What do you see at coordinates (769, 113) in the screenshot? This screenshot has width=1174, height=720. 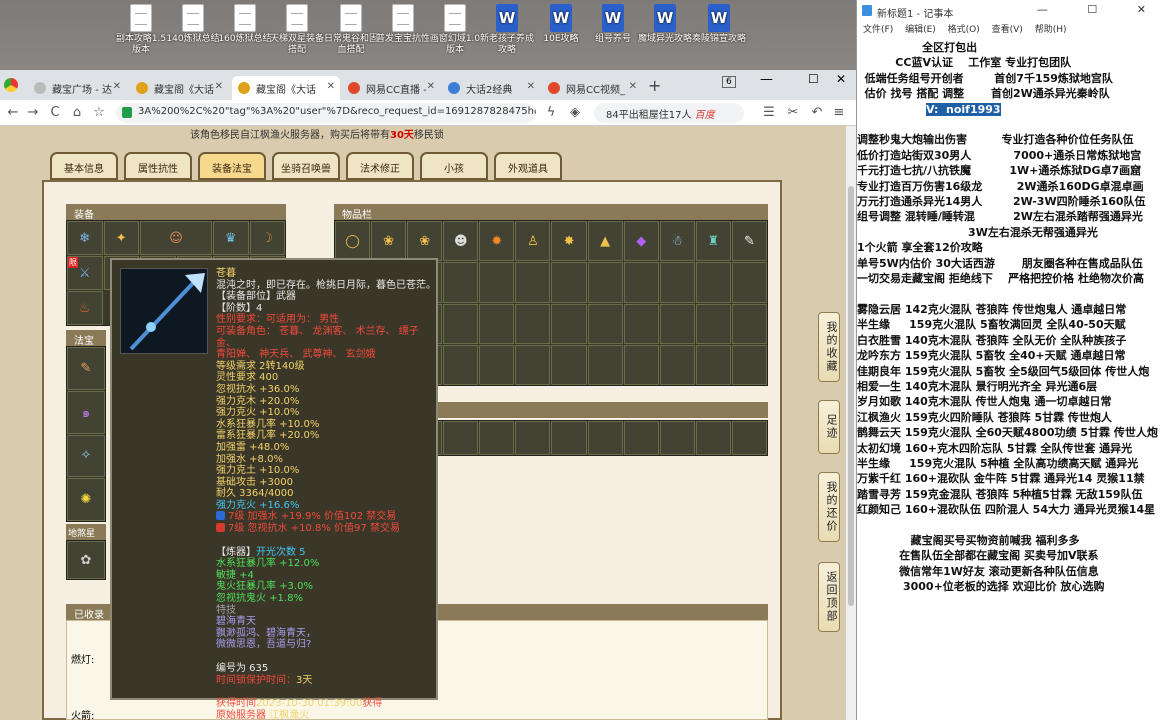 I see `menu-icon: ☰` at bounding box center [769, 113].